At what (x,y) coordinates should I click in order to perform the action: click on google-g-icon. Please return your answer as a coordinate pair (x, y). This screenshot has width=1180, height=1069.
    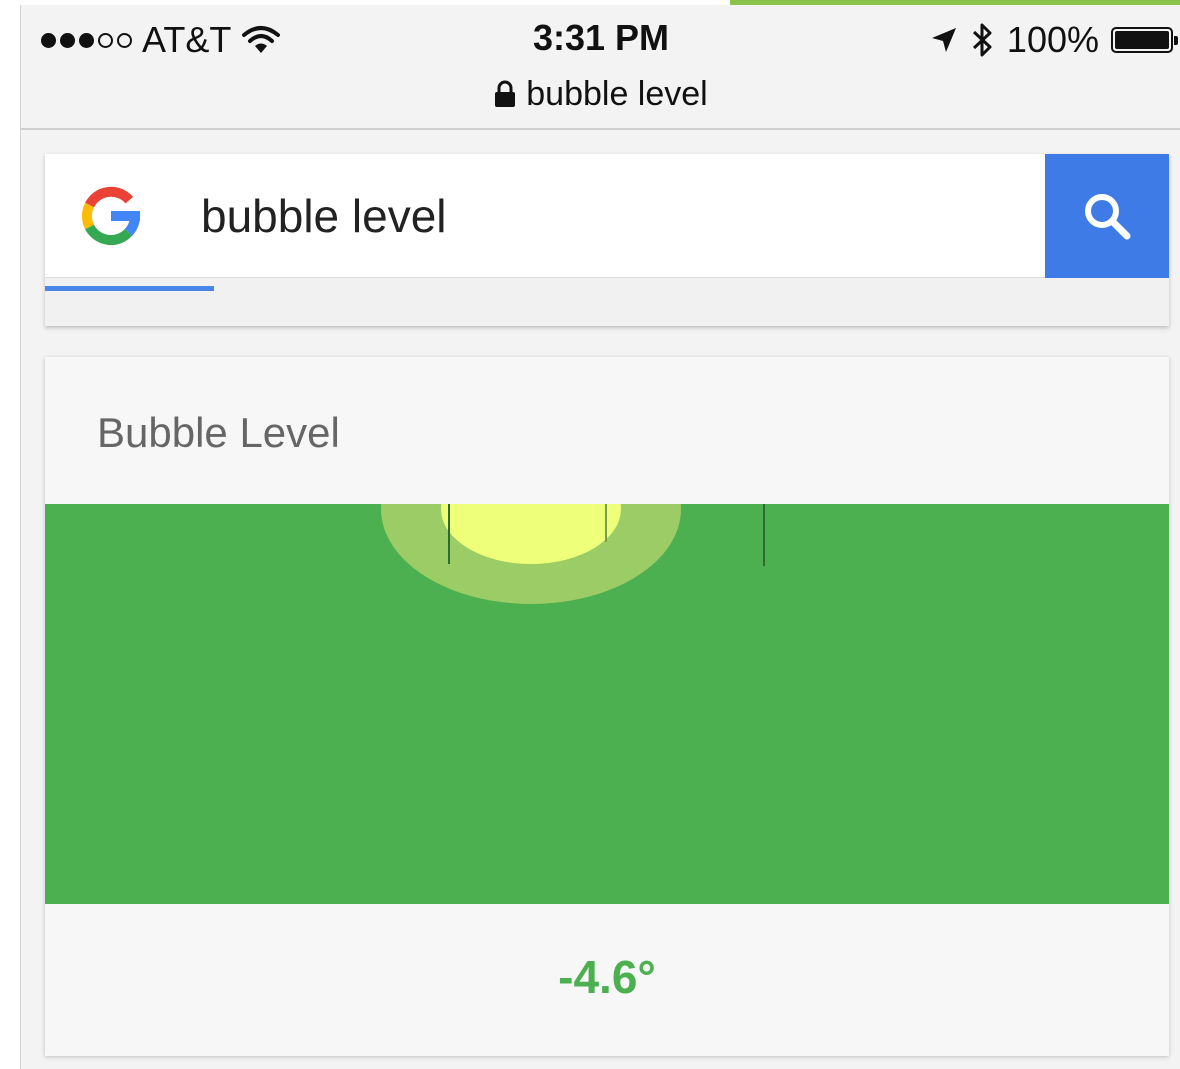
    Looking at the image, I should click on (111, 216).